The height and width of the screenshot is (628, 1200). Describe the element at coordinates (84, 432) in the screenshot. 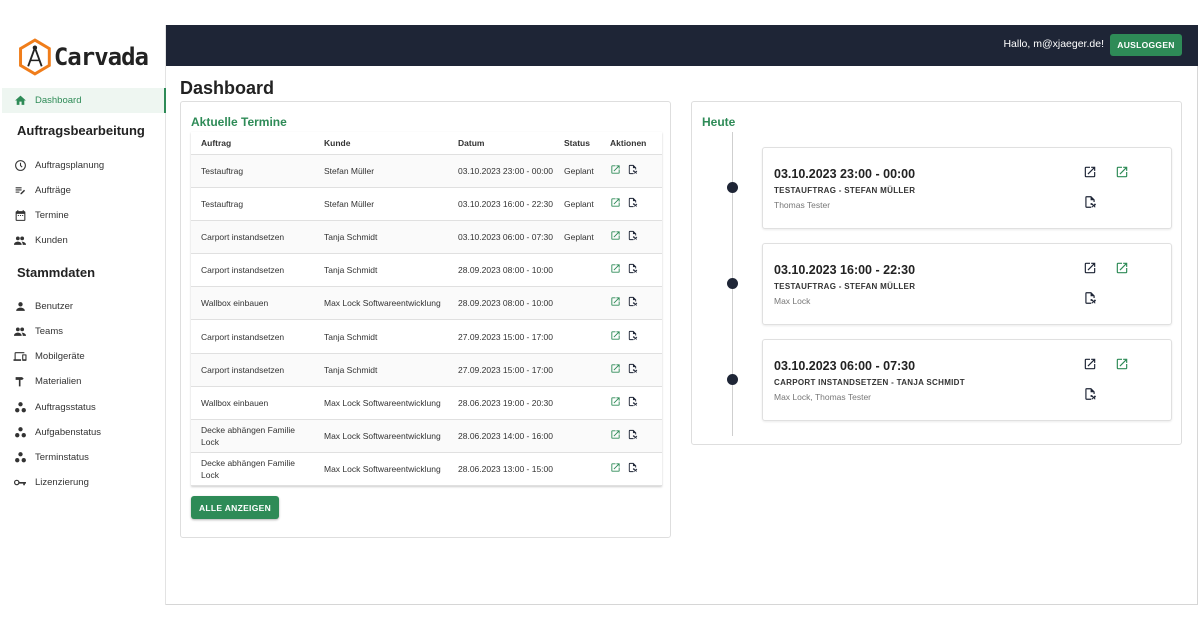

I see `sidebar-item-aufgabenstatus: Aufgabenstatus` at that location.